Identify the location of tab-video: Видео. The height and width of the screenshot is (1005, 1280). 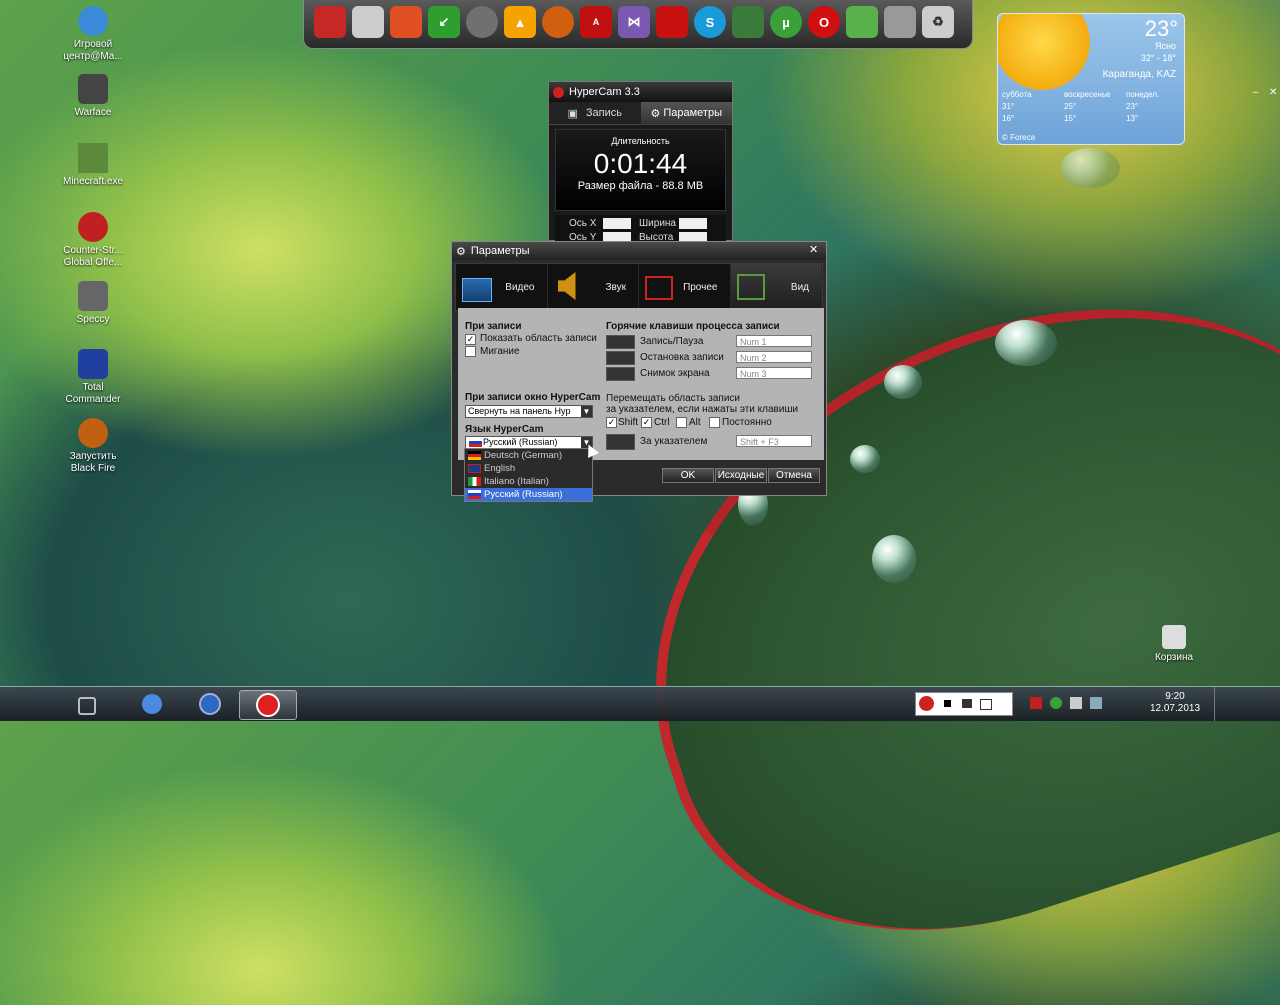
(502, 287).